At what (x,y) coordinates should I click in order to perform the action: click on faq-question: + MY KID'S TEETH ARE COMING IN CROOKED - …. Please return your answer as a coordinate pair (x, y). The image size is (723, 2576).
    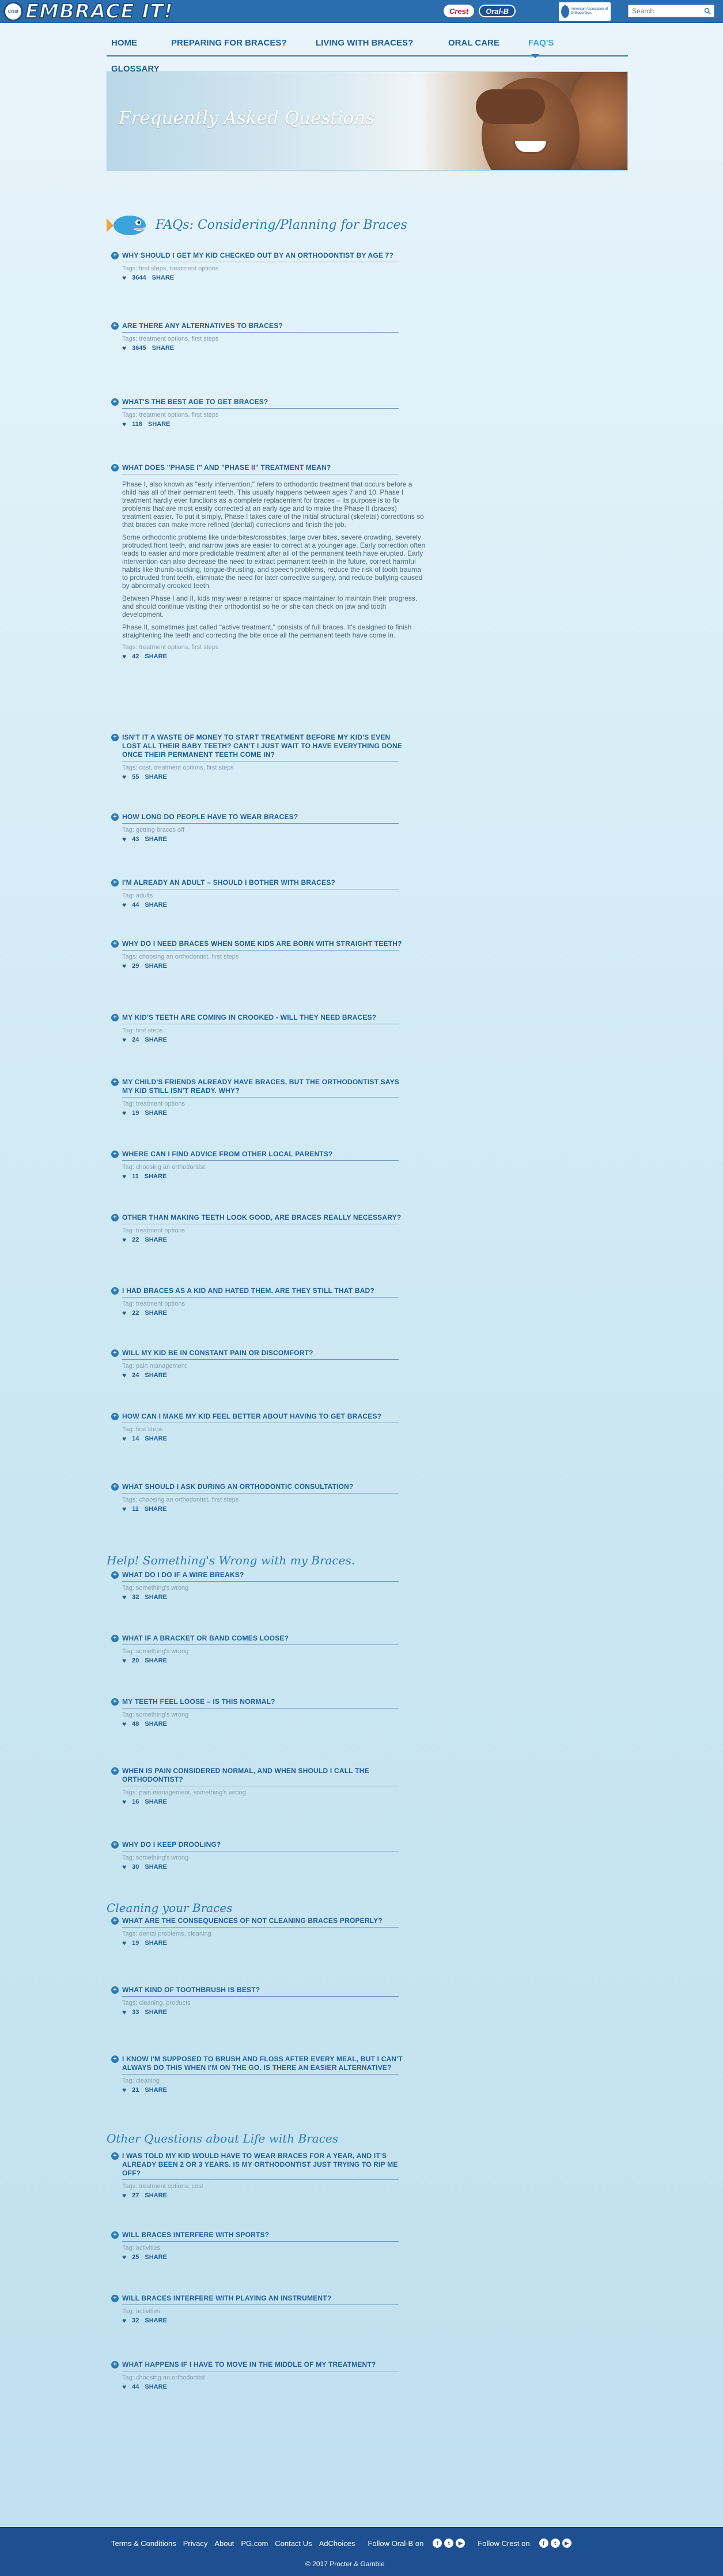
    Looking at the image, I should click on (258, 1017).